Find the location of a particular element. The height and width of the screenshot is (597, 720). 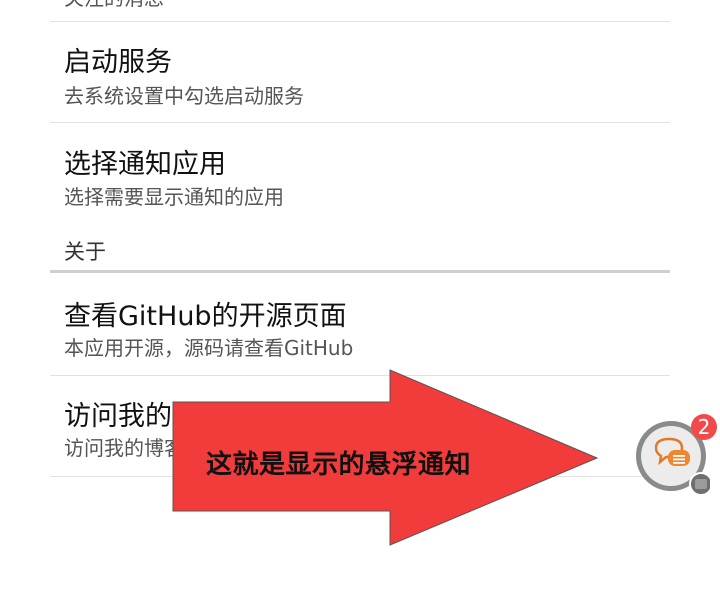

category-about-header: 关于 is located at coordinates (85, 252).